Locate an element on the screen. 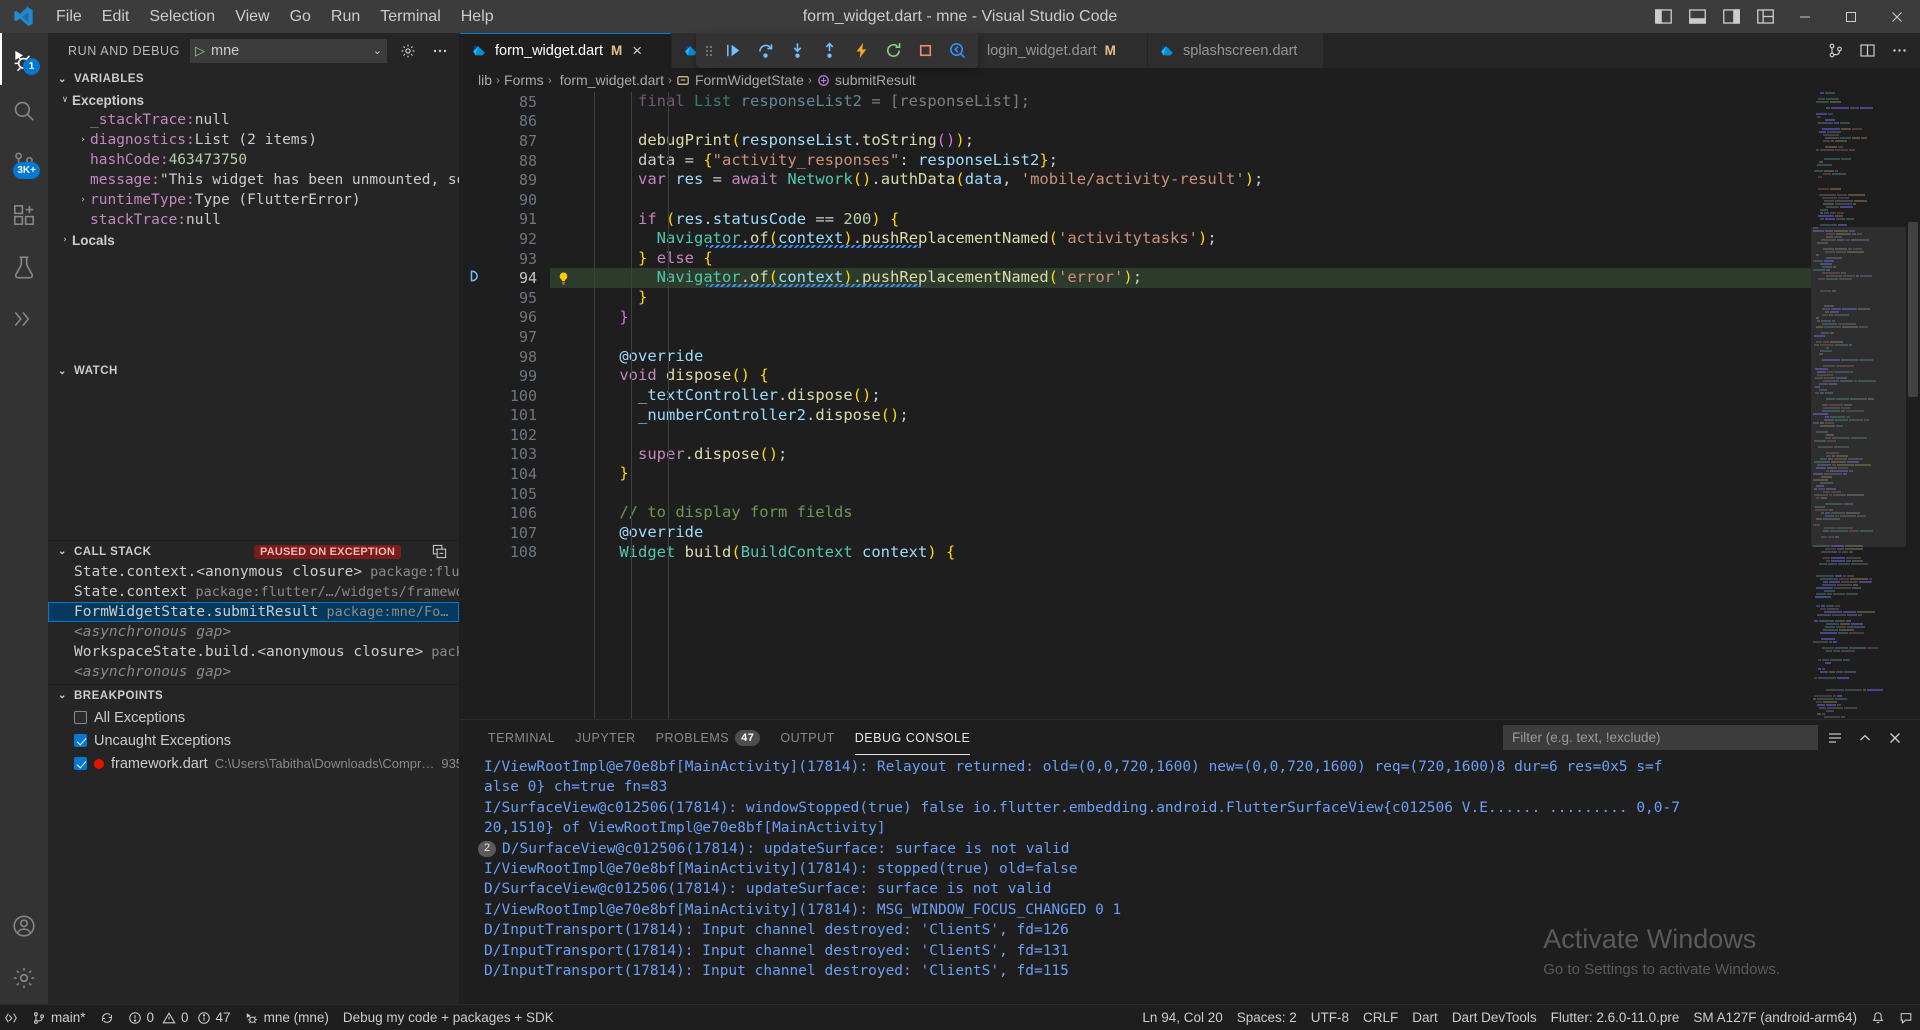 The height and width of the screenshot is (1030, 1920). toggle-secondary-sidebar-icon is located at coordinates (1731, 16).